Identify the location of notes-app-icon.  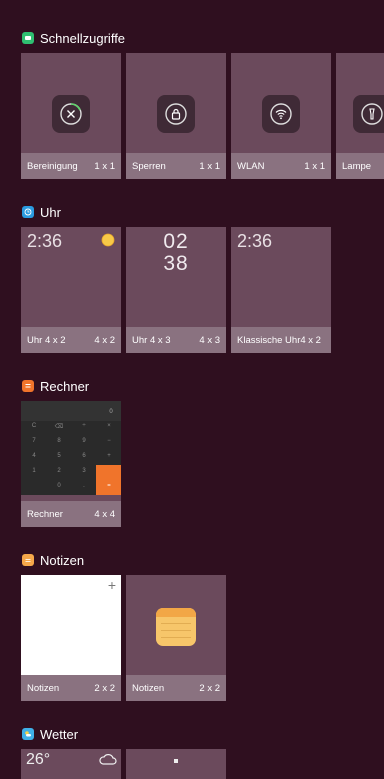
(28, 560).